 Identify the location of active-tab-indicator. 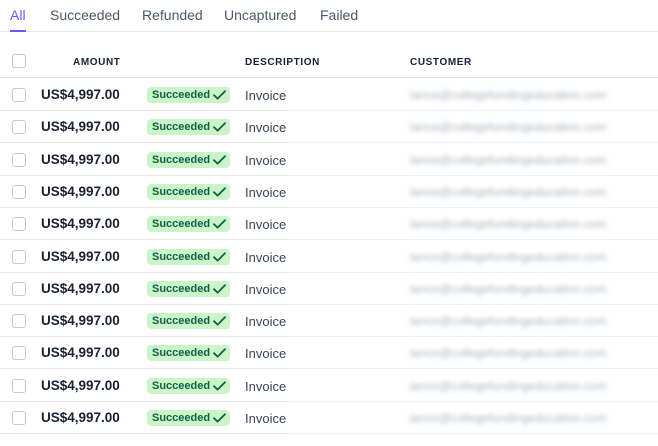
(18, 31).